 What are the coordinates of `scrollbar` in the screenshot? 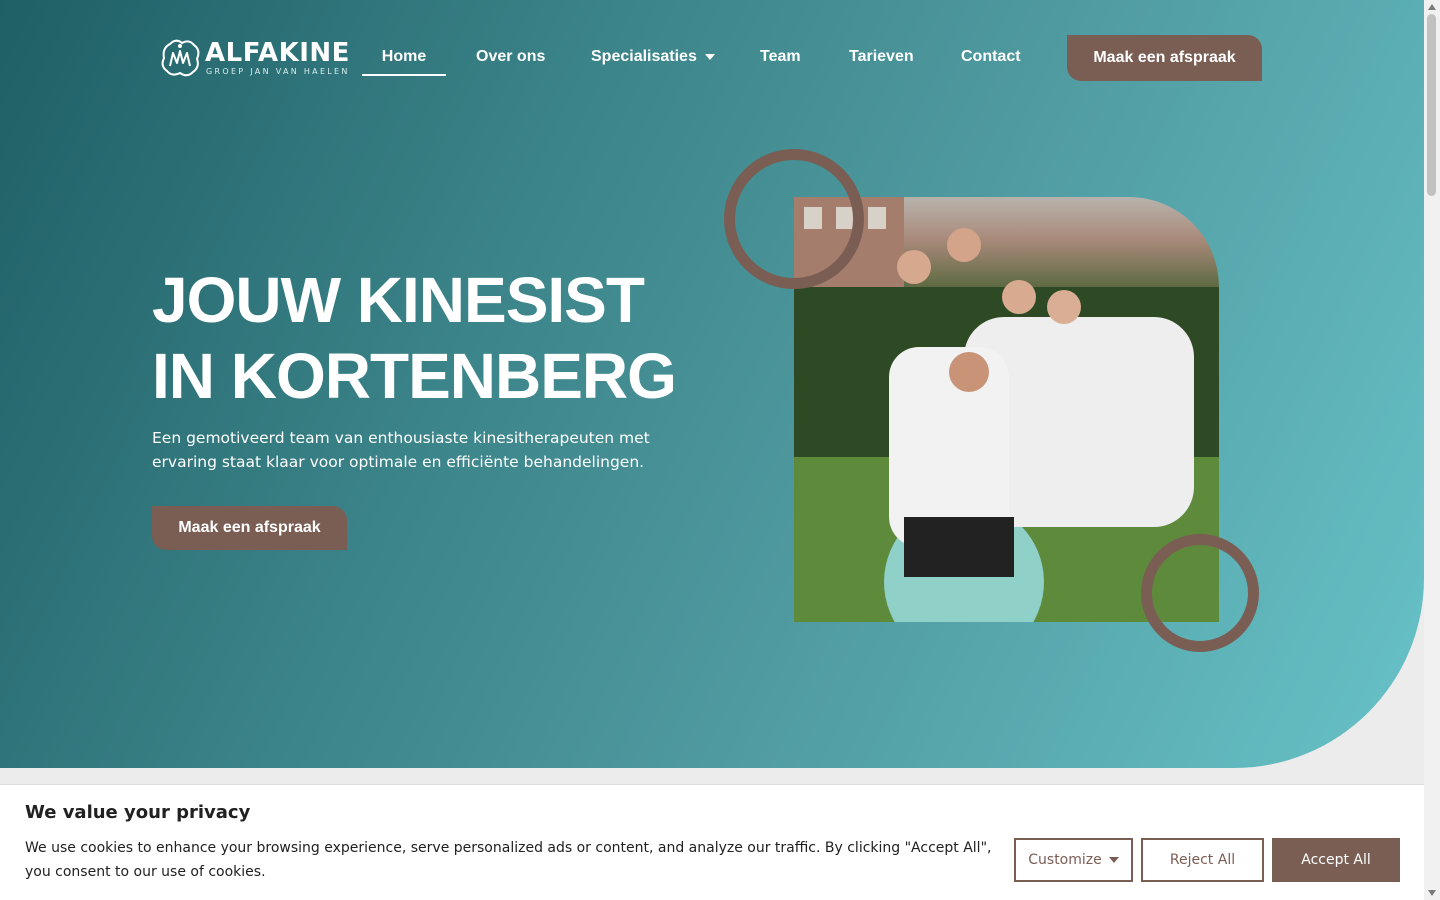 It's located at (1432, 450).